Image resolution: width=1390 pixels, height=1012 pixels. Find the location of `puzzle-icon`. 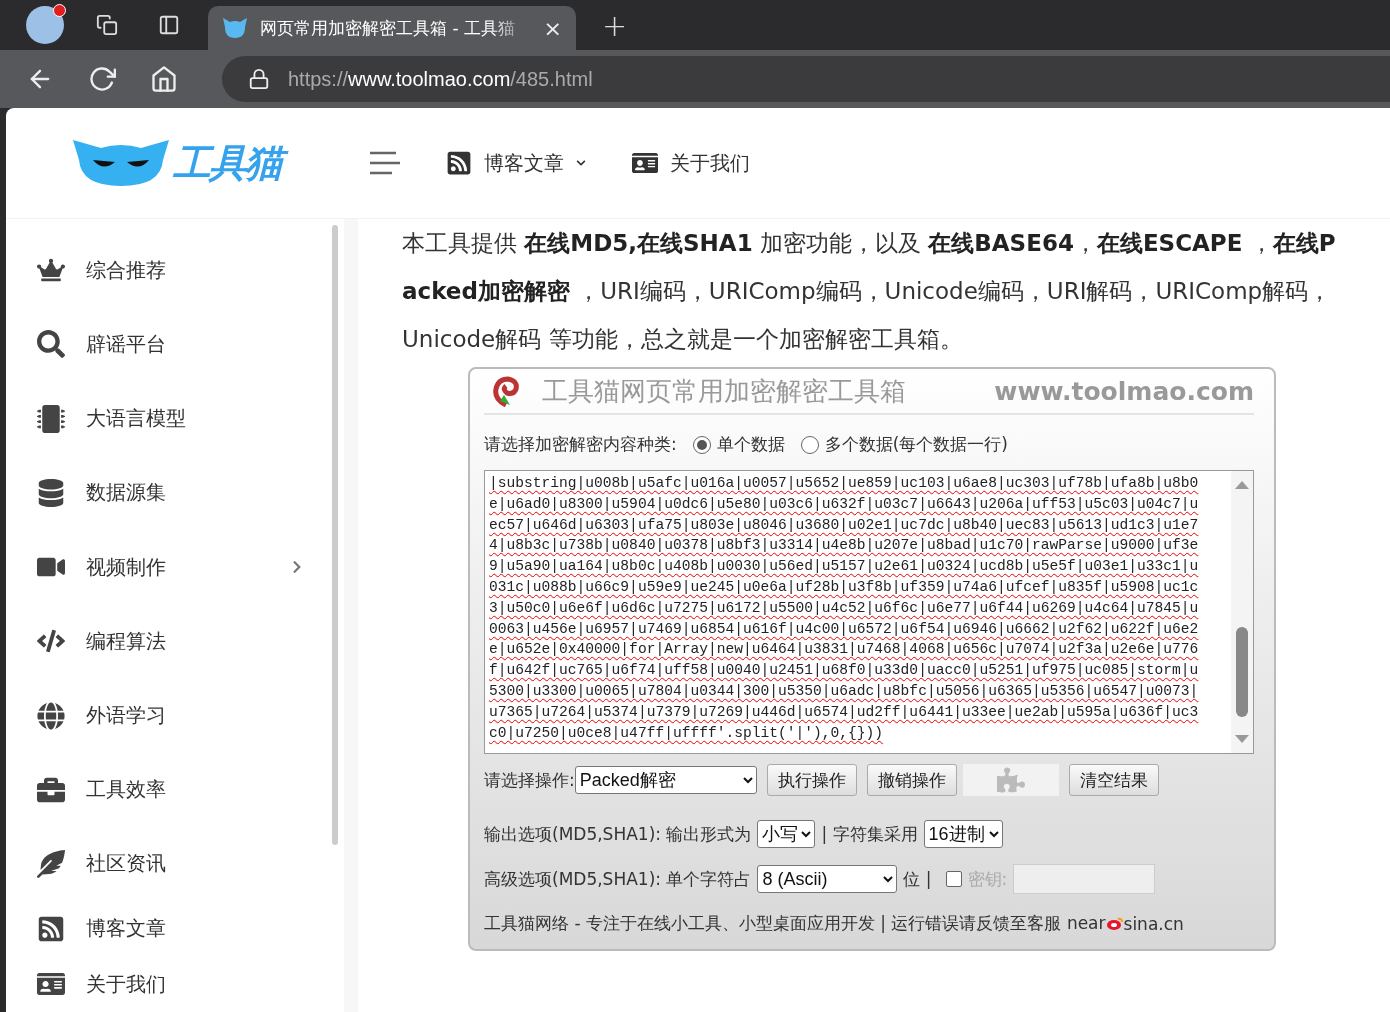

puzzle-icon is located at coordinates (1010, 780).